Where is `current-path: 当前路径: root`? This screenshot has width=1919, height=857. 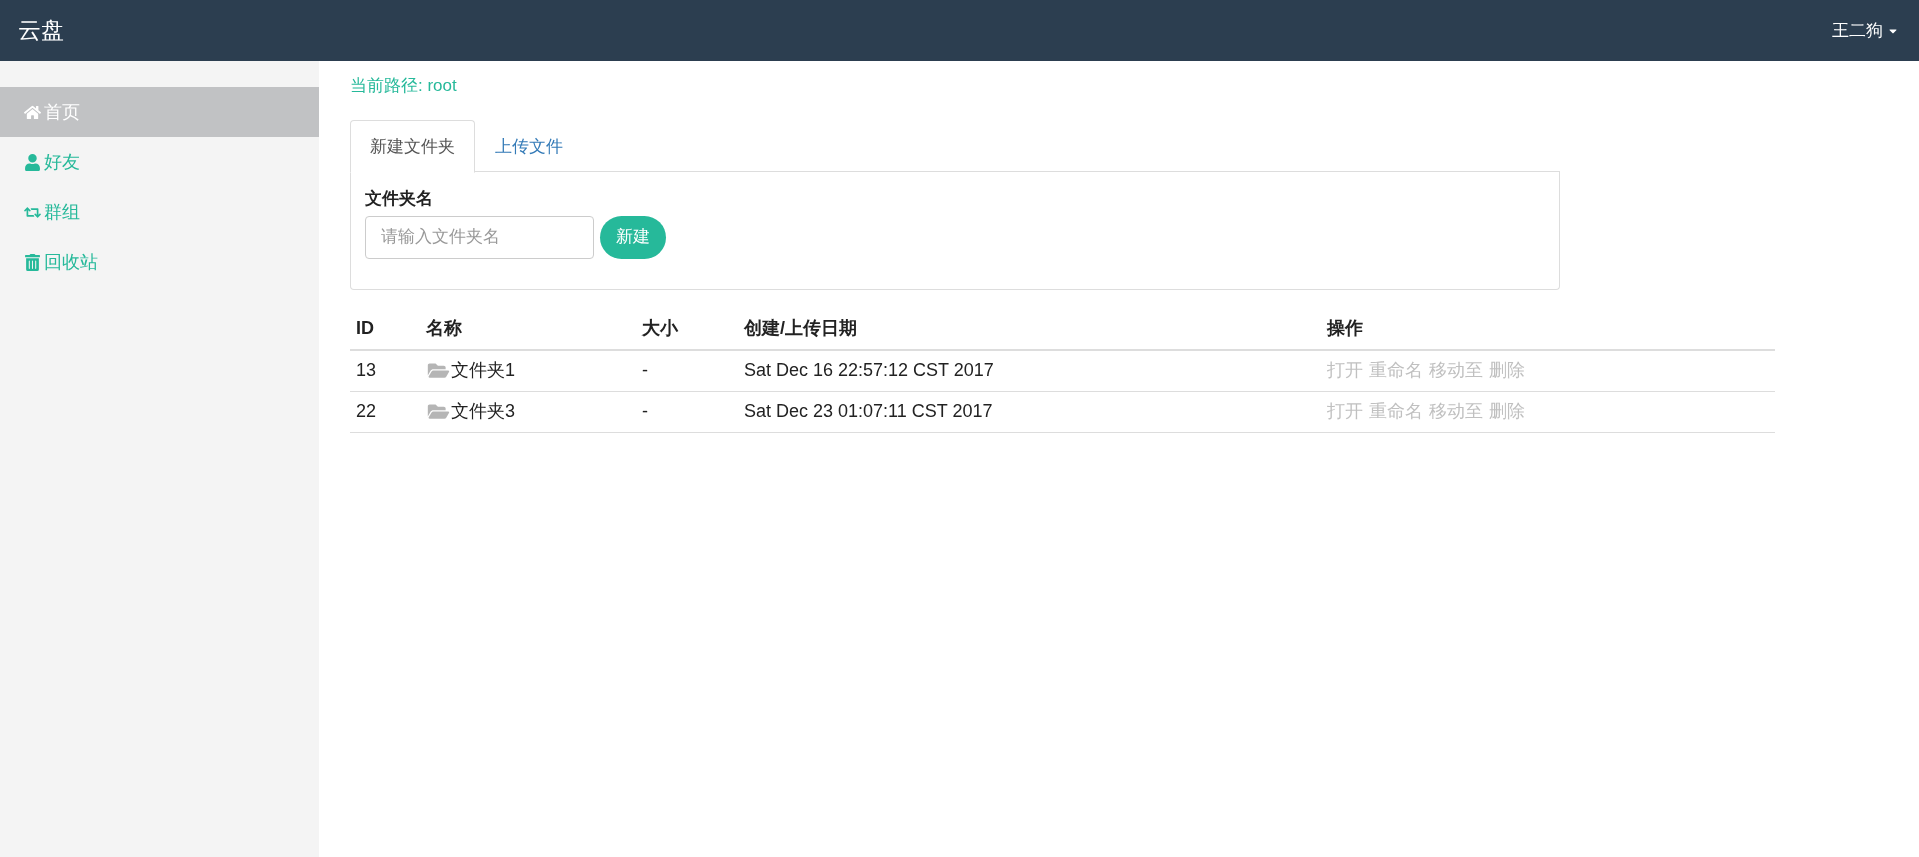 current-path: 当前路径: root is located at coordinates (404, 86).